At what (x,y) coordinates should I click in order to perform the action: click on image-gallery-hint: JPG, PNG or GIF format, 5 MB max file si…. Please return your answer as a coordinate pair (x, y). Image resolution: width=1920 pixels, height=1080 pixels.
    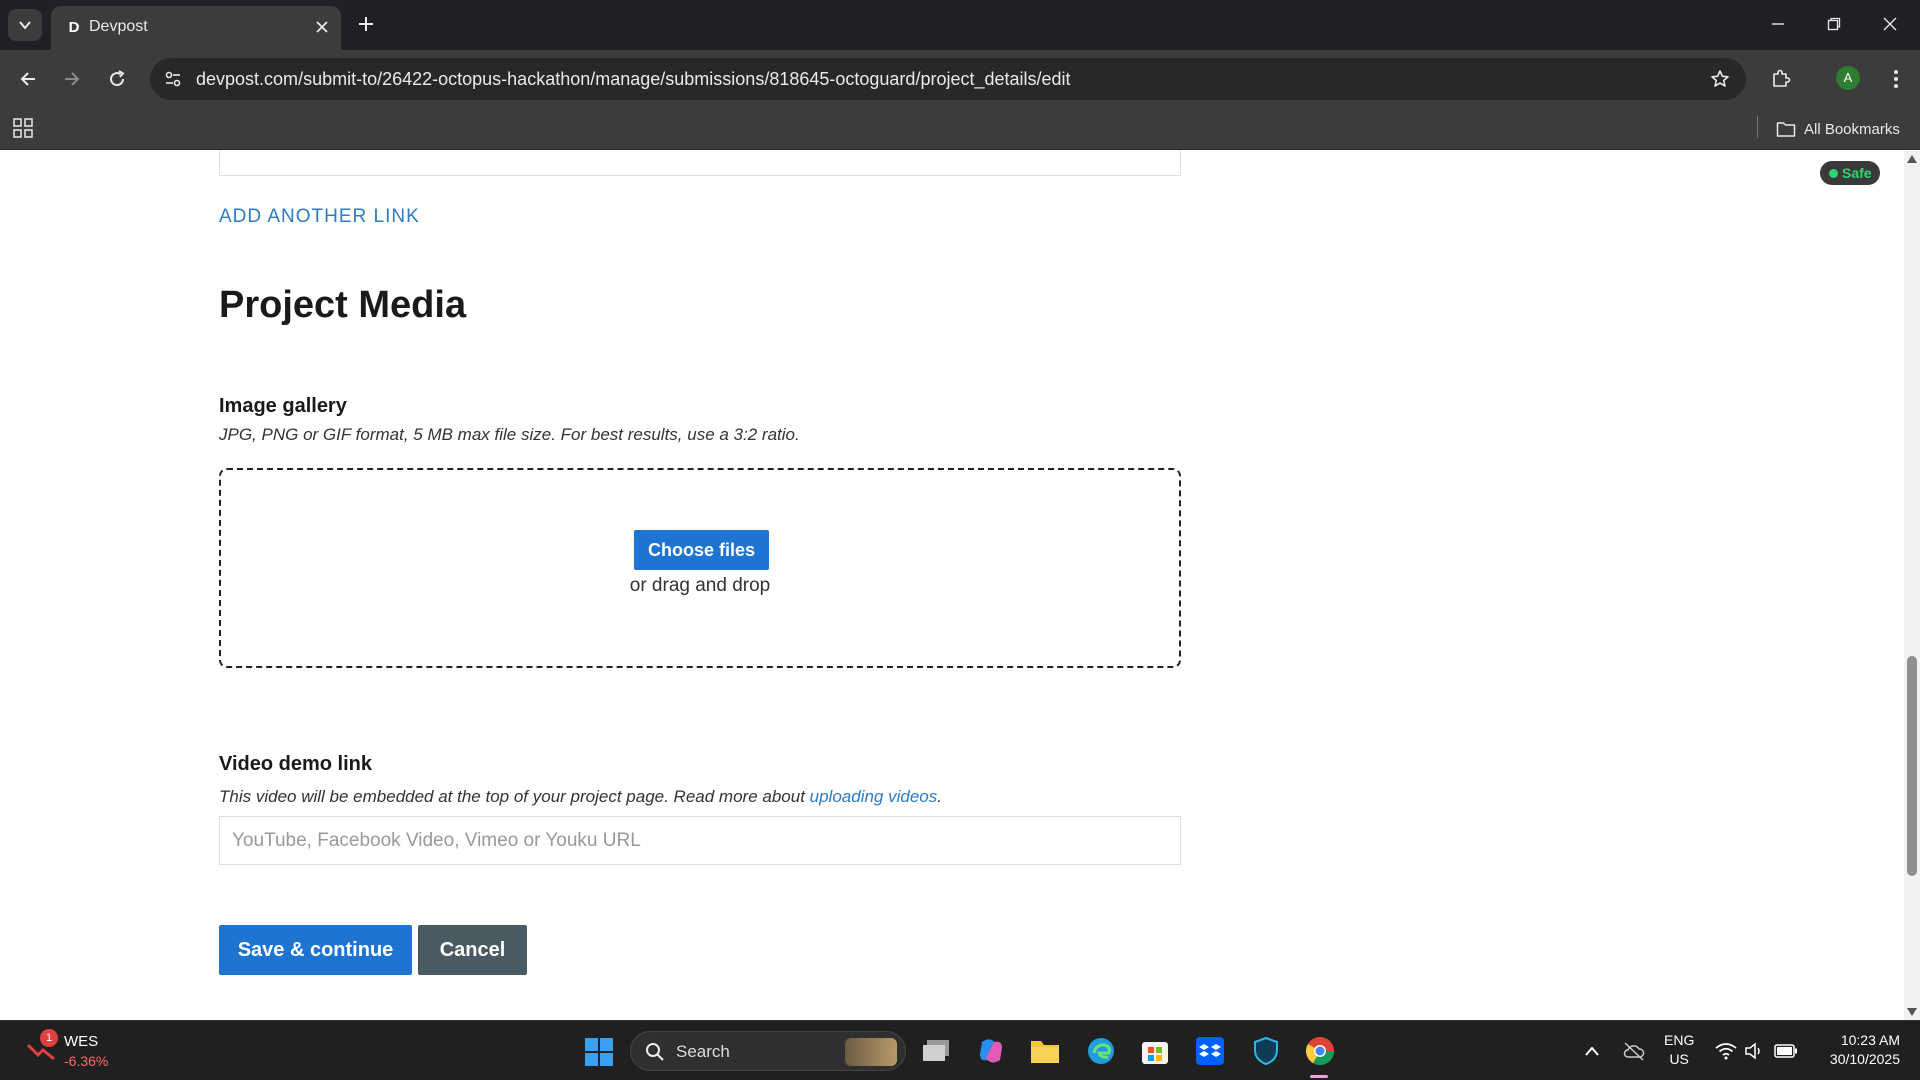
    Looking at the image, I should click on (509, 434).